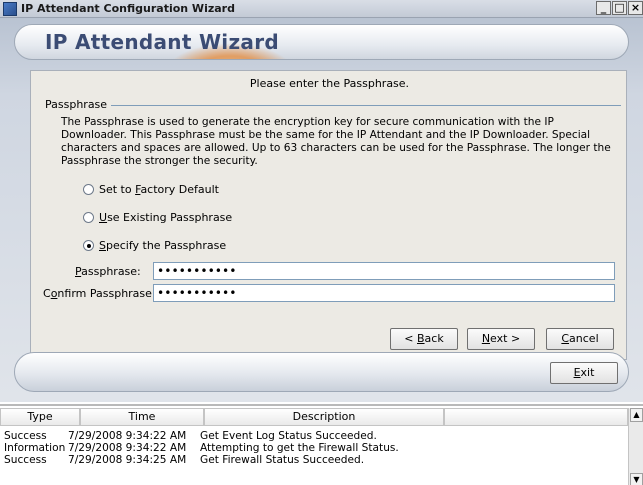 The height and width of the screenshot is (485, 643). What do you see at coordinates (324, 417) in the screenshot?
I see `log-column-description: Description` at bounding box center [324, 417].